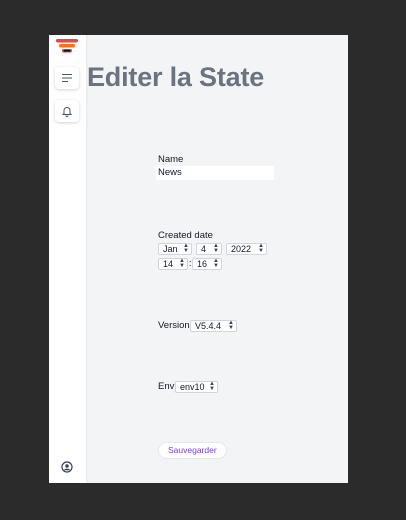 Image resolution: width=406 pixels, height=520 pixels. What do you see at coordinates (67, 467) in the screenshot?
I see `user-circle-icon` at bounding box center [67, 467].